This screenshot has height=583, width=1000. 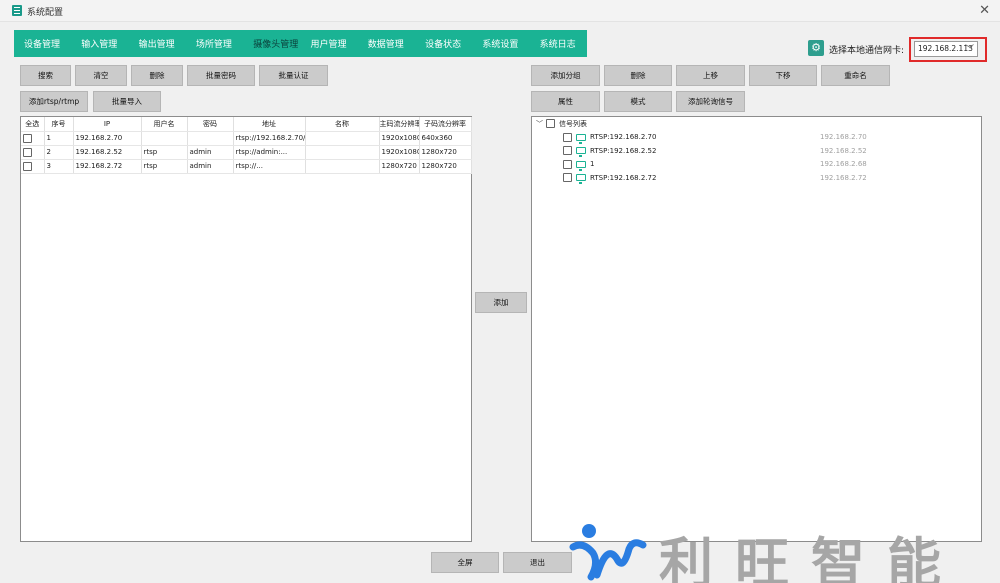 I want to click on table-header-row: 全选 序号 IP 用户名 密码 地址 名称 主码流分辨率 子码流分辨率, so click(x=246, y=124).